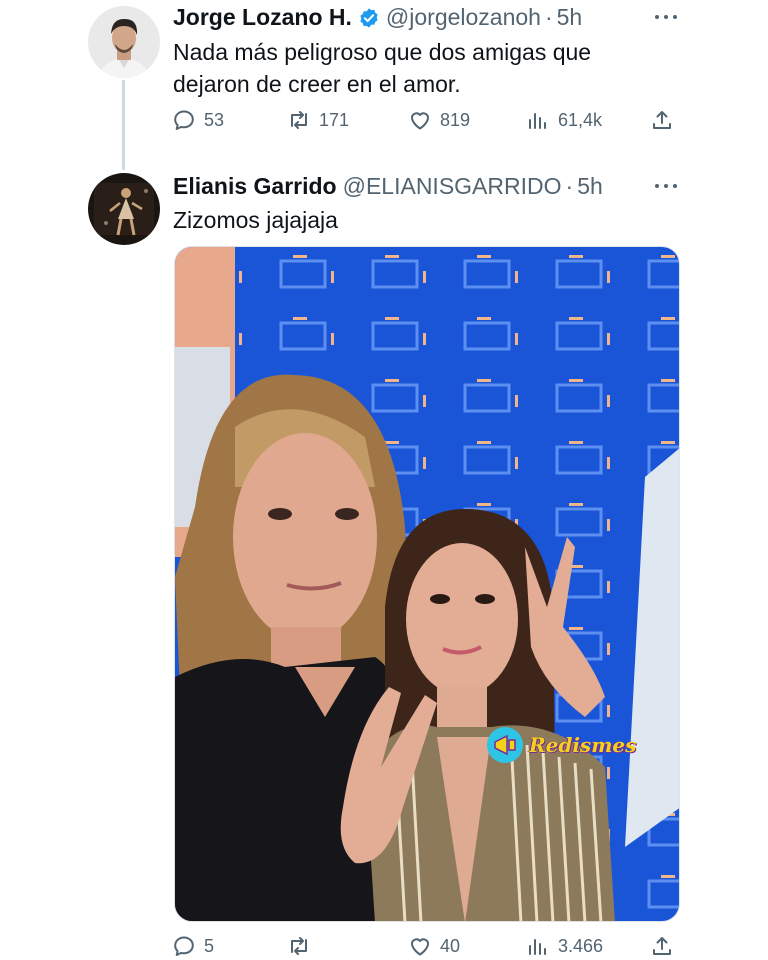 The height and width of the screenshot is (960, 768). Describe the element at coordinates (505, 745) in the screenshot. I see `megaphone-logo-icon` at that location.